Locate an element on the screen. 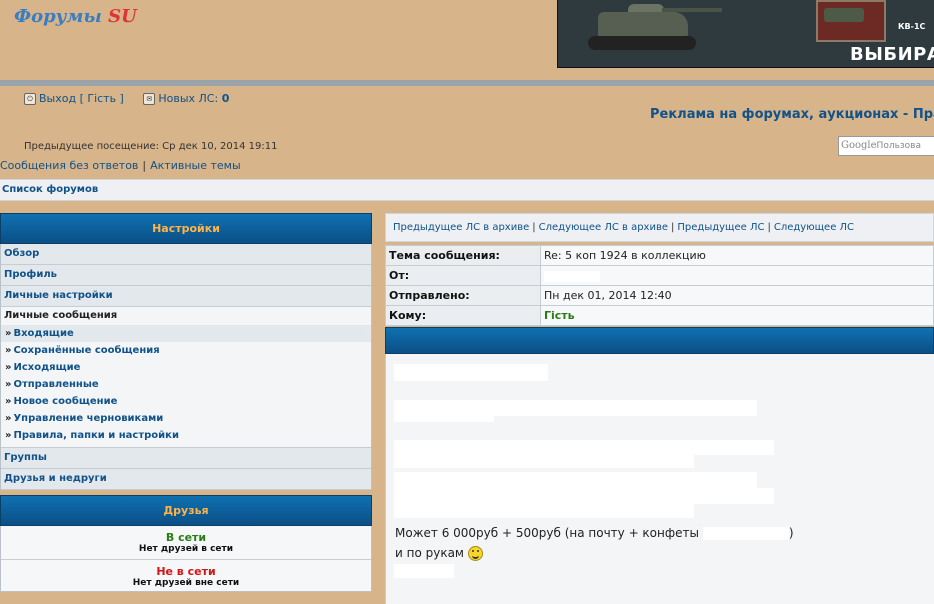  breadcrumb: Список форумов is located at coordinates (467, 190).